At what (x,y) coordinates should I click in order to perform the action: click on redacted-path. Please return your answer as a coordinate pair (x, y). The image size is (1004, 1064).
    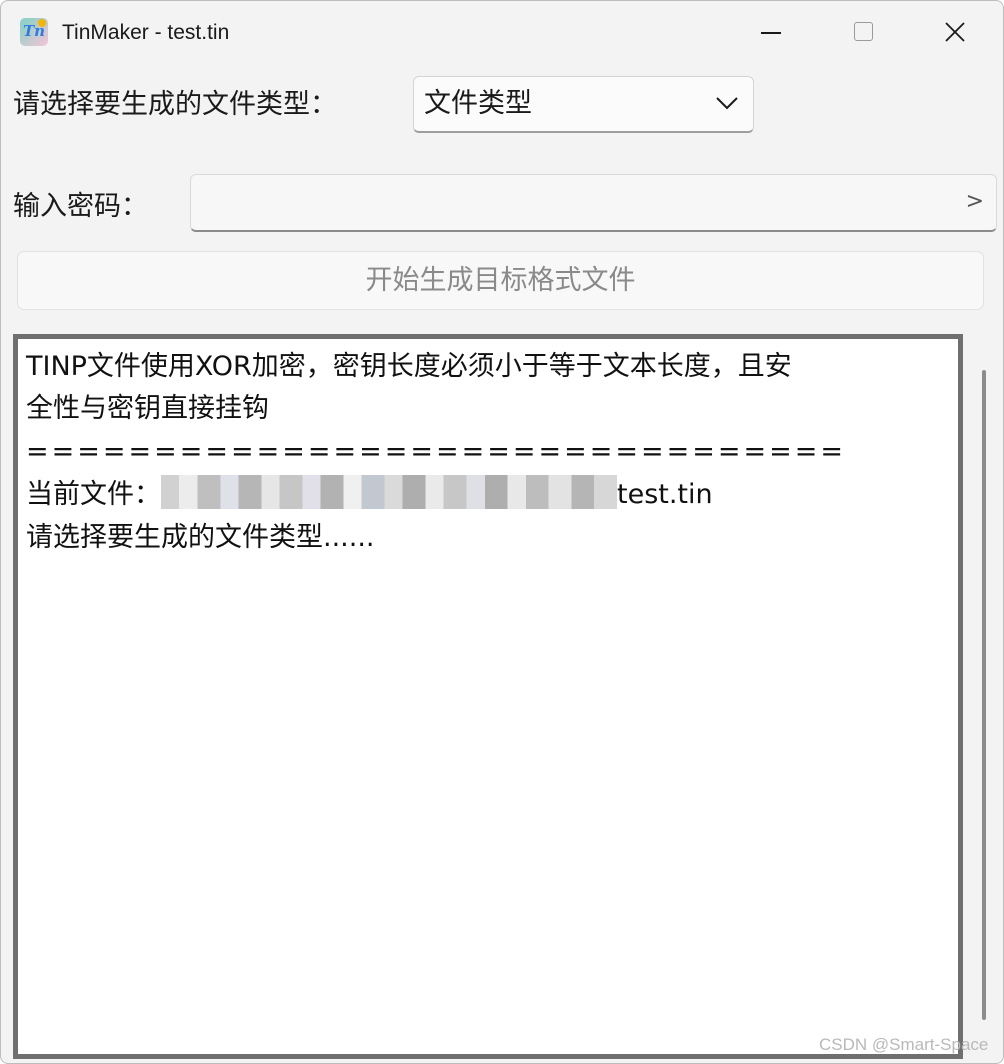
    Looking at the image, I should click on (389, 492).